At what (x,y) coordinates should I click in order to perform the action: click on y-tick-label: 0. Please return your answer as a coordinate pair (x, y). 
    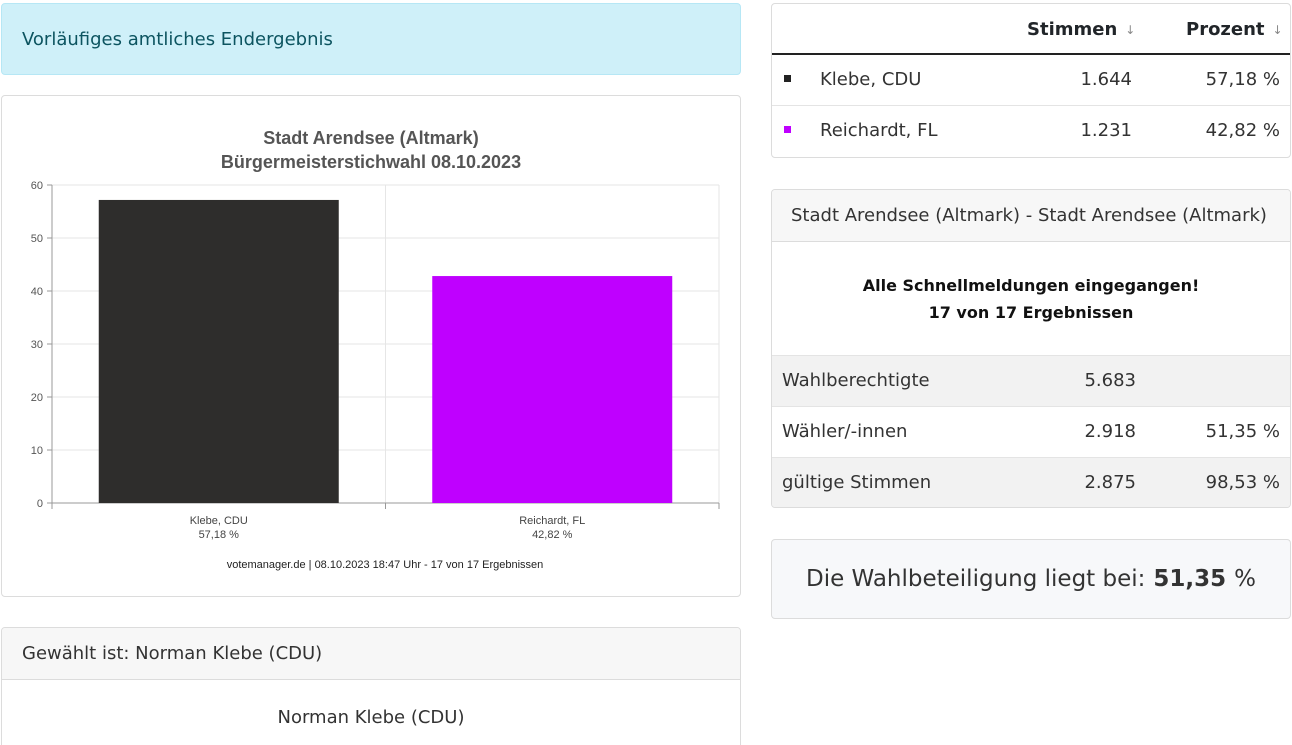
    Looking at the image, I should click on (40, 504).